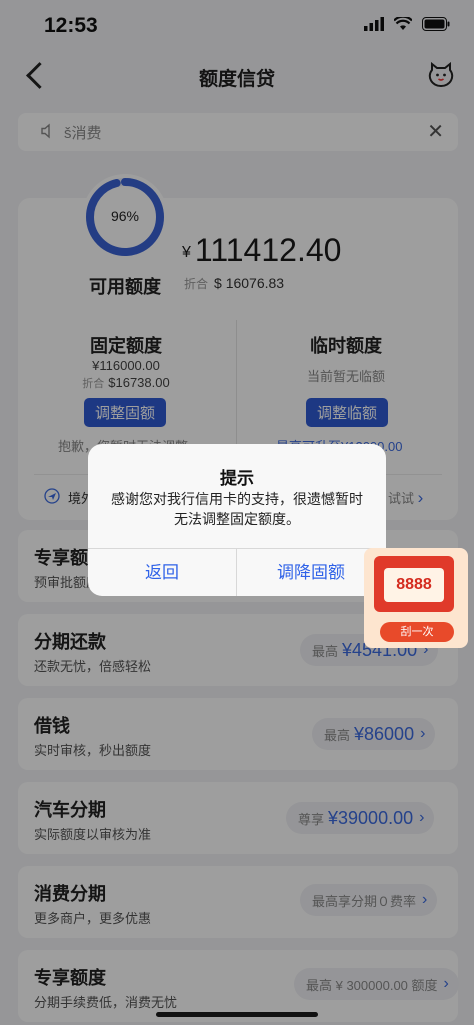 The image size is (474, 1025). I want to click on promo-amount: 8888, so click(414, 585).